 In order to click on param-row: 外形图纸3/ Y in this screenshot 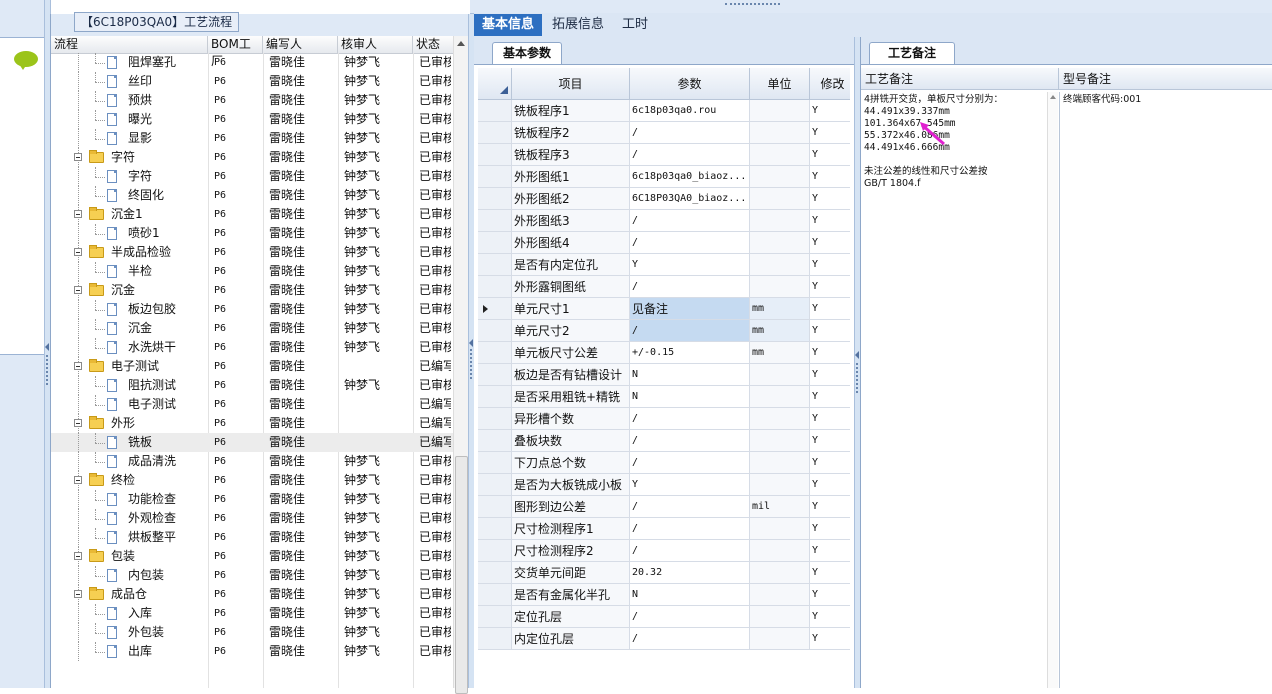, I will do `click(664, 221)`.